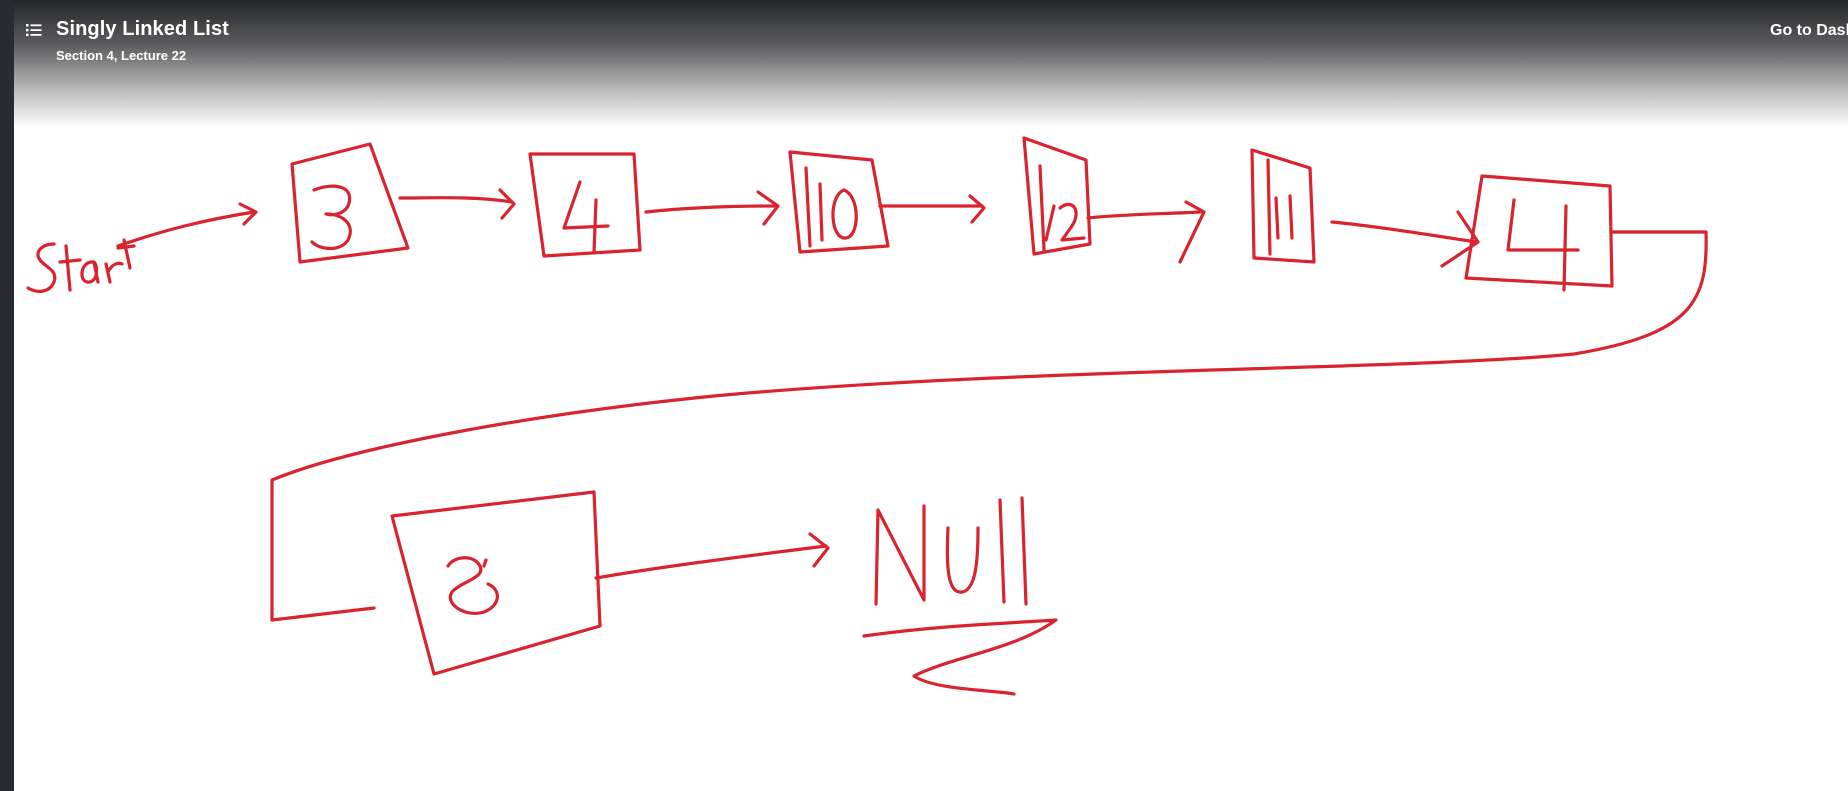  I want to click on lecture-section-label: Section 4, Lecture 22, so click(121, 55).